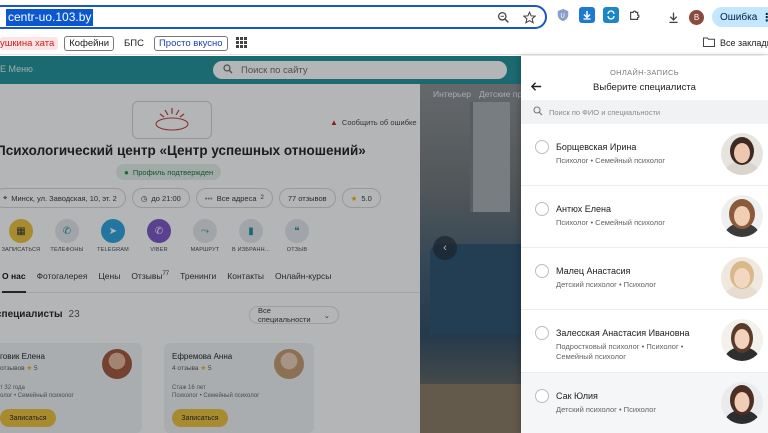 The height and width of the screenshot is (433, 768). Describe the element at coordinates (605, 112) in the screenshot. I see `specialist-search-placeholder: Поиск по ФИО и специальности` at that location.